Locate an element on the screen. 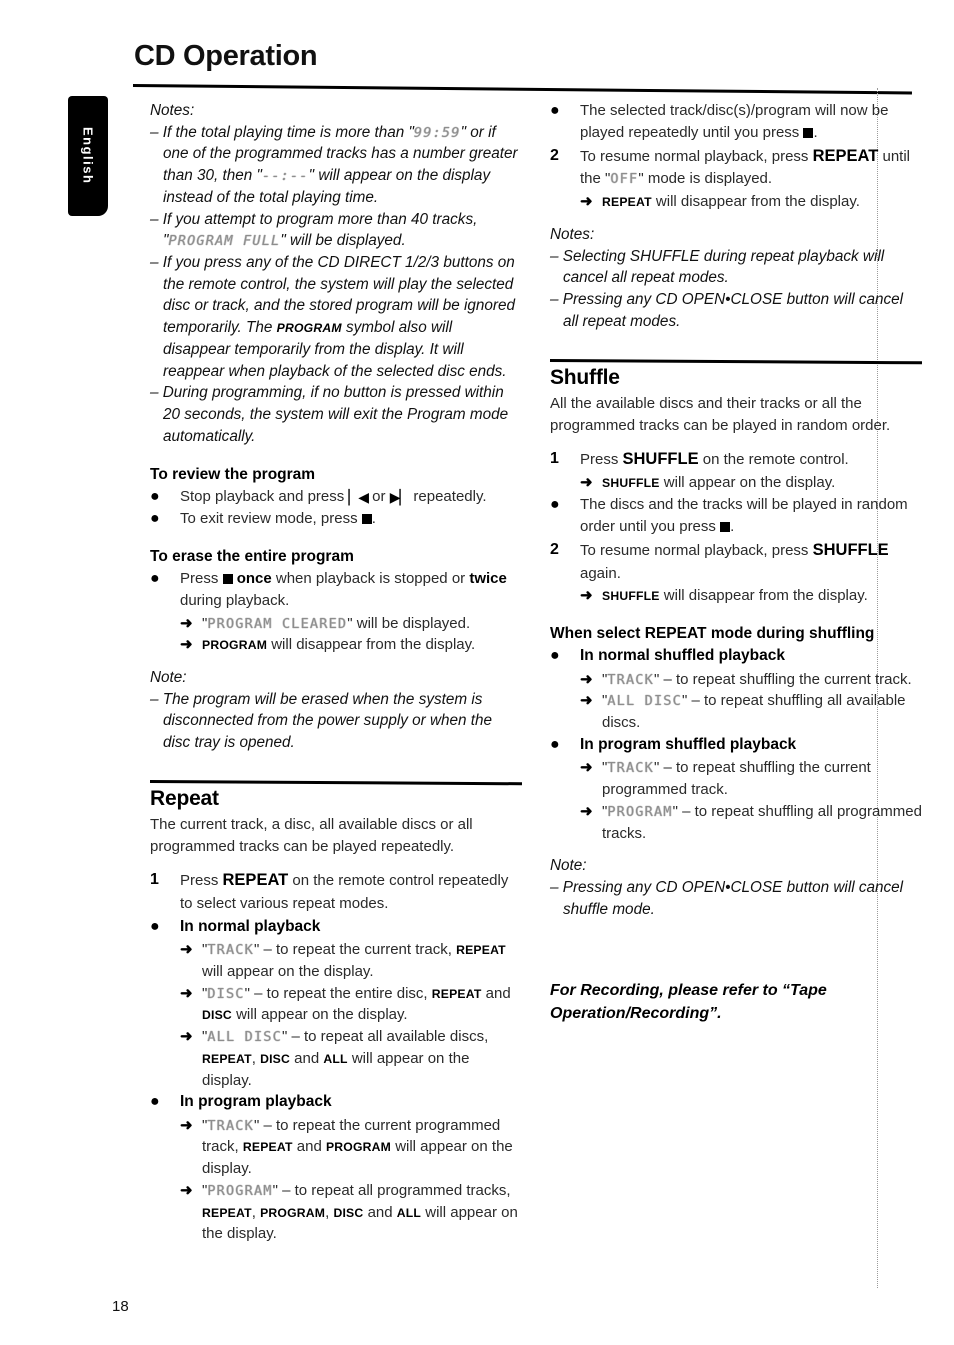 This screenshot has width=954, height=1345. twice-emphasis: twice is located at coordinates (488, 578).